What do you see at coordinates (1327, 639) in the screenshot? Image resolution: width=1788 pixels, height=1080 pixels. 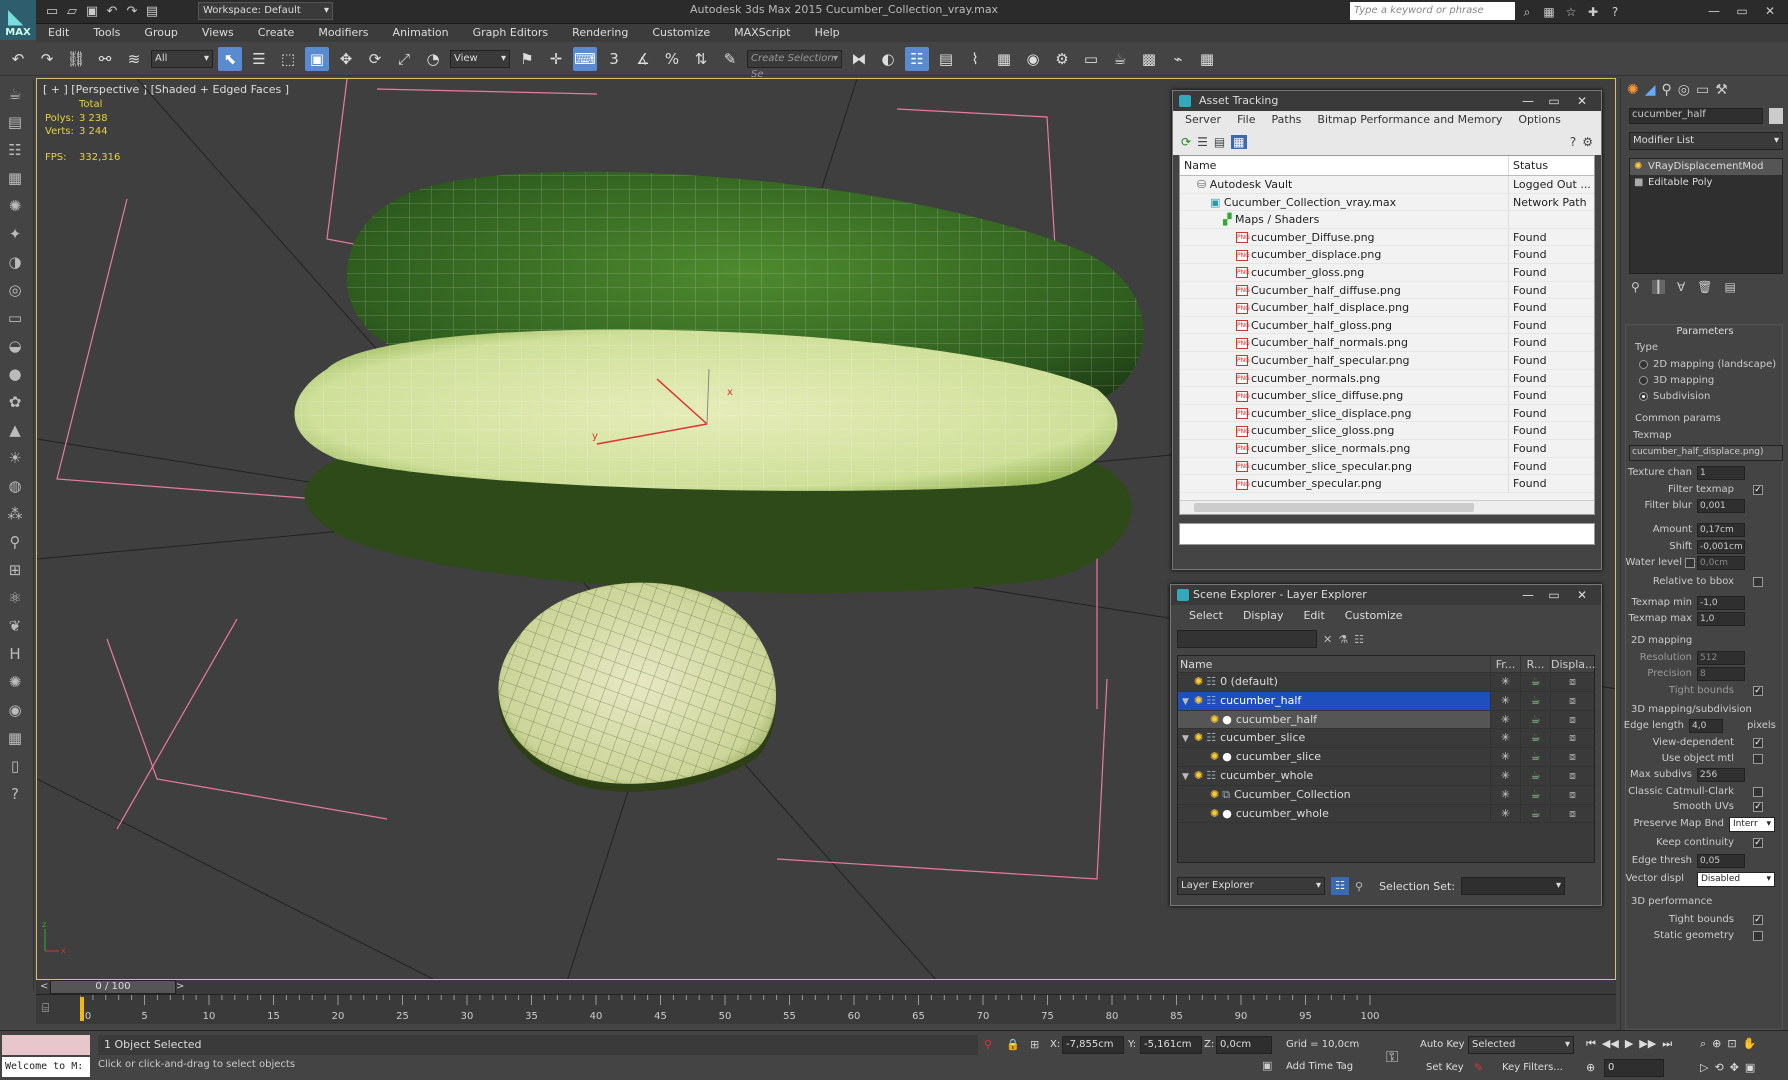 I see `clear-search-icon: ✕` at bounding box center [1327, 639].